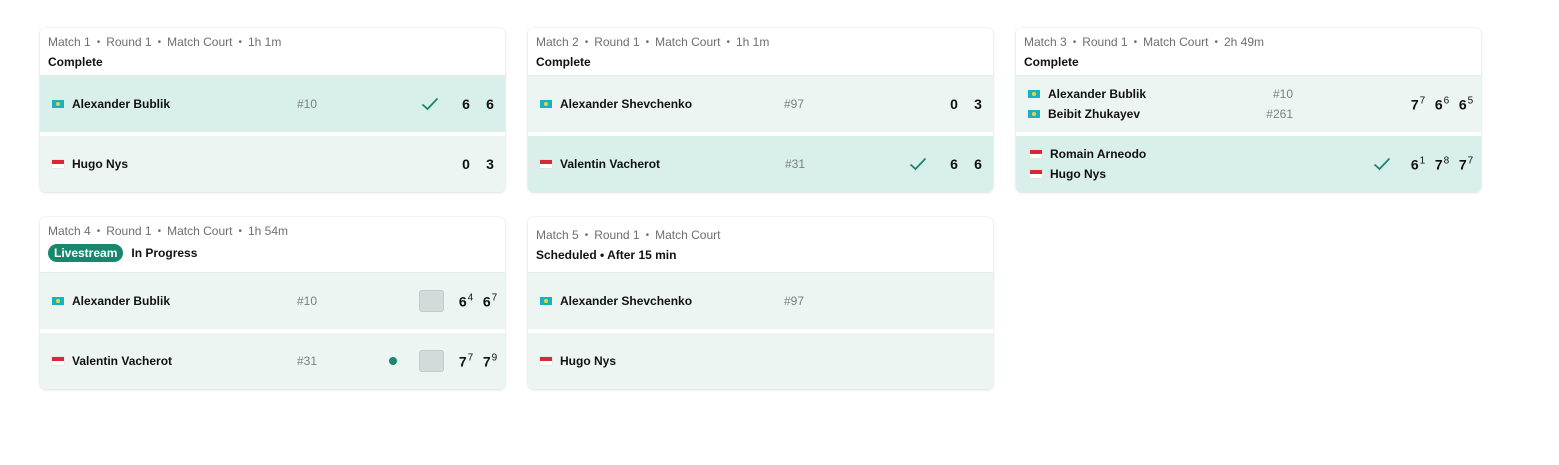  What do you see at coordinates (1279, 114) in the screenshot?
I see `player-seed: #261` at bounding box center [1279, 114].